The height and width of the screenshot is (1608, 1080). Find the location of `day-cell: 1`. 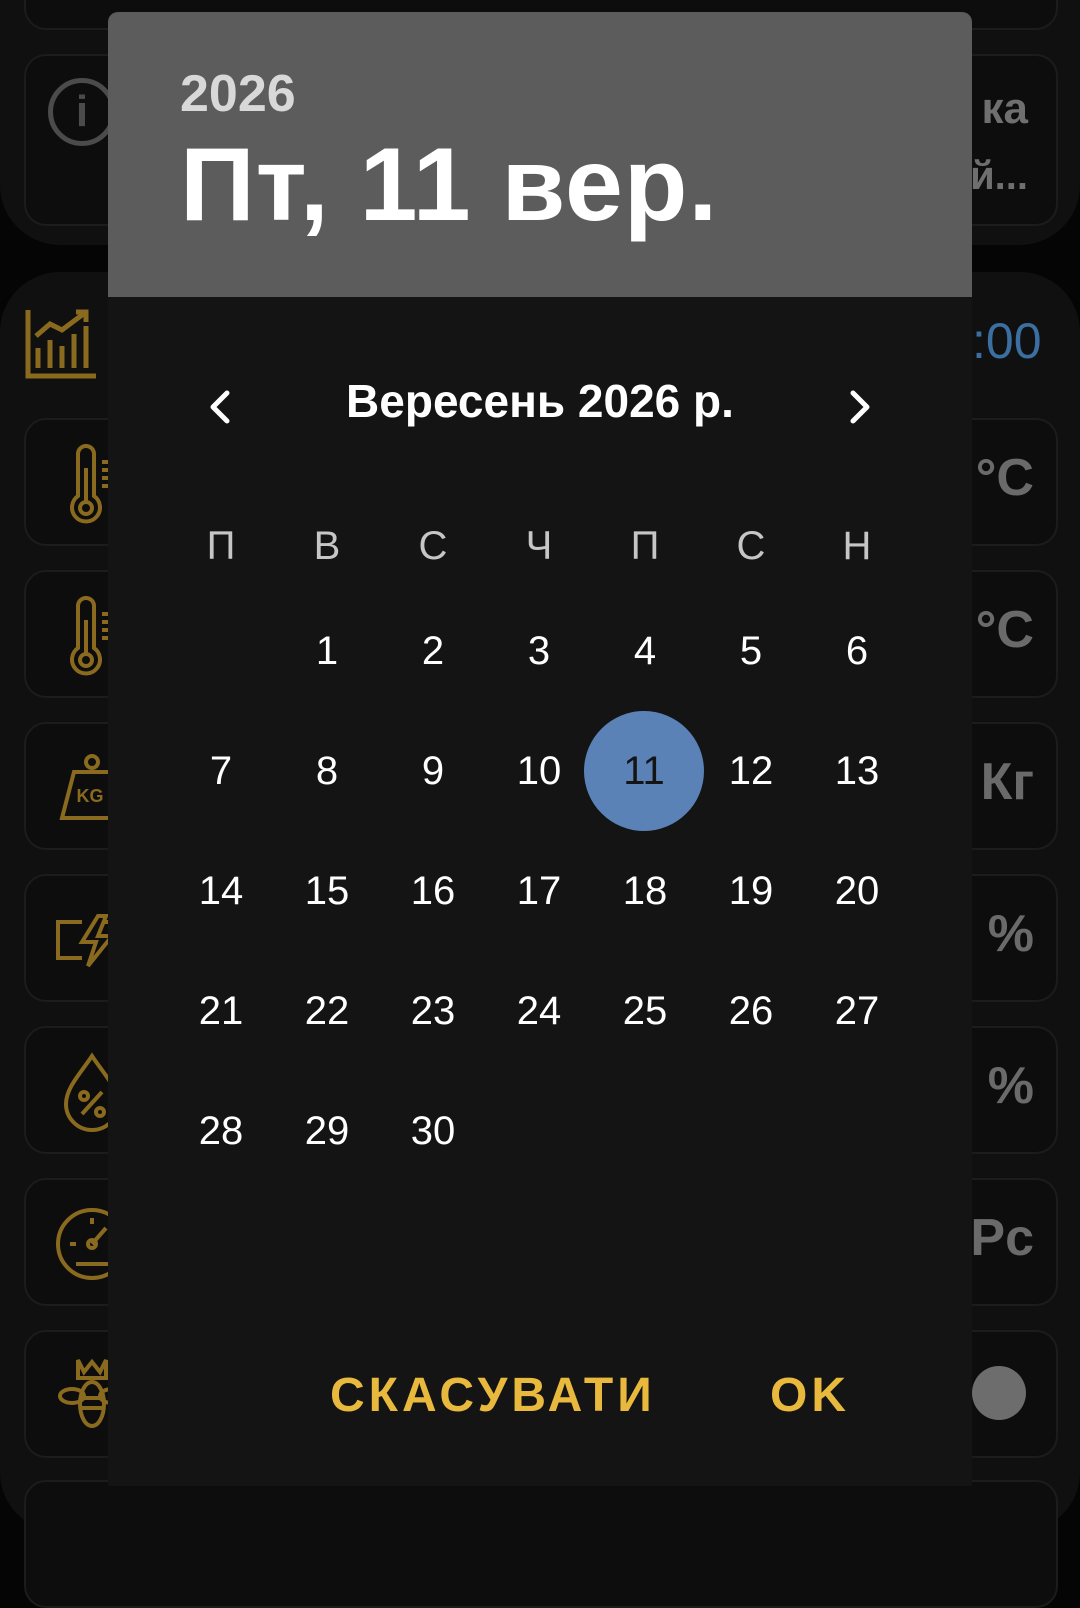

day-cell: 1 is located at coordinates (327, 651).